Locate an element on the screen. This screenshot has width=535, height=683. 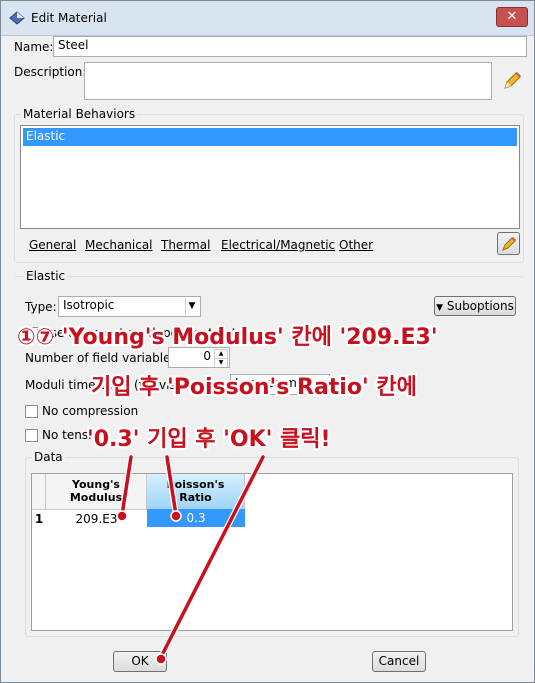
arrow-dot-youngs is located at coordinates (122, 516).